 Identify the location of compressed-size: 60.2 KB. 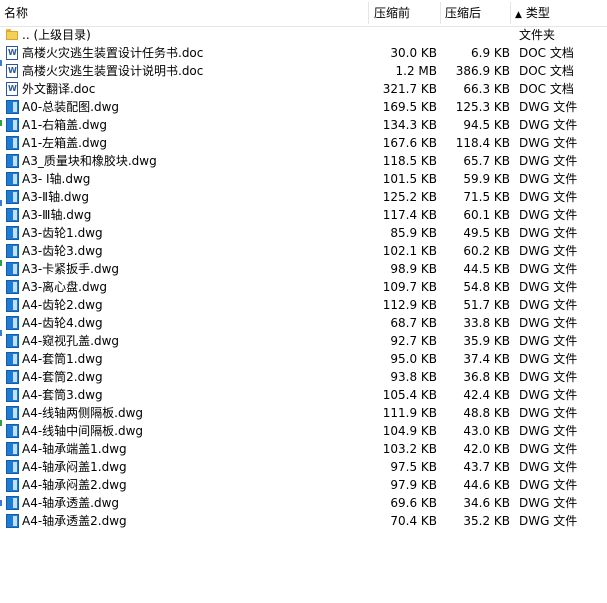
(486, 251).